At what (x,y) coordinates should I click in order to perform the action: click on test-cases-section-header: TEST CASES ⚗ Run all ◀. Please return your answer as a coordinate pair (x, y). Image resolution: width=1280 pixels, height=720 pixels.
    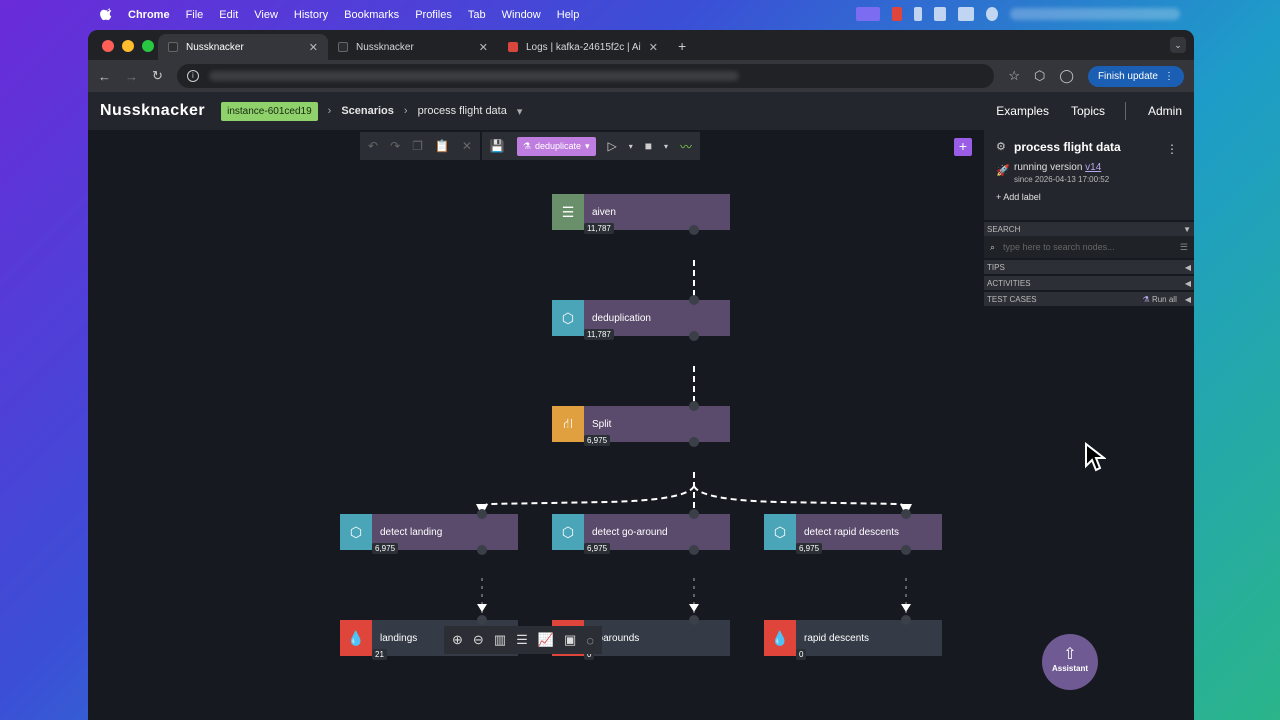
    Looking at the image, I should click on (1089, 299).